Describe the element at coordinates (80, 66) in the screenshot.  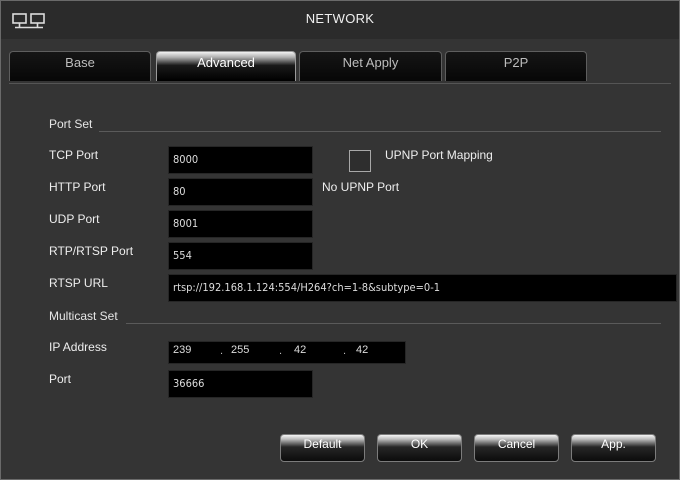
I see `tab-base: Base` at that location.